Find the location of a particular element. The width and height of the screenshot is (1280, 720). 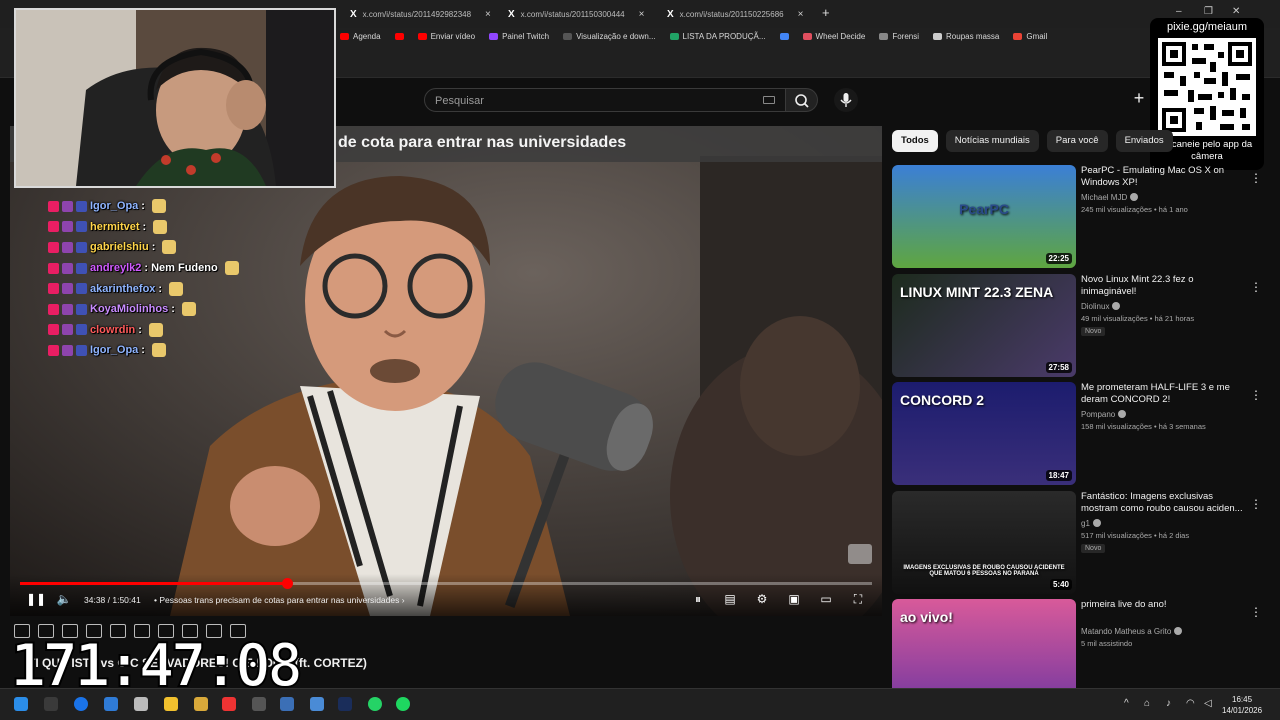

autoplay-toggle: ⏸ is located at coordinates (698, 599).